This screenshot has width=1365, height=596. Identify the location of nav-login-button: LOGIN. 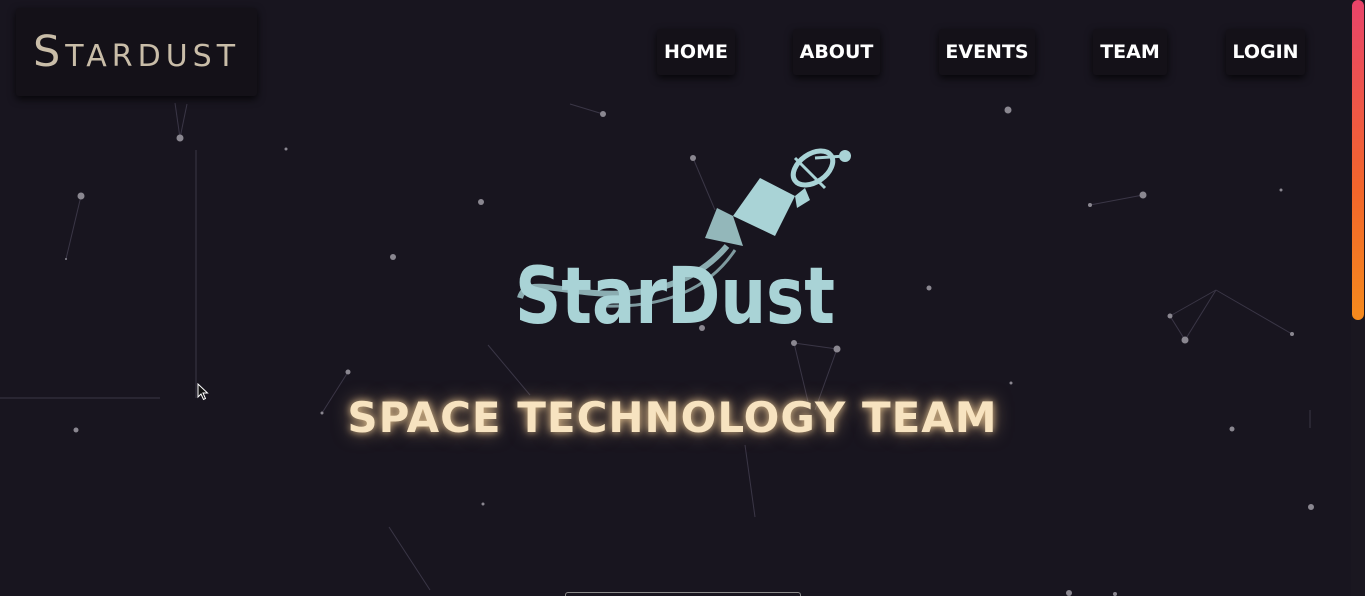
(1265, 52).